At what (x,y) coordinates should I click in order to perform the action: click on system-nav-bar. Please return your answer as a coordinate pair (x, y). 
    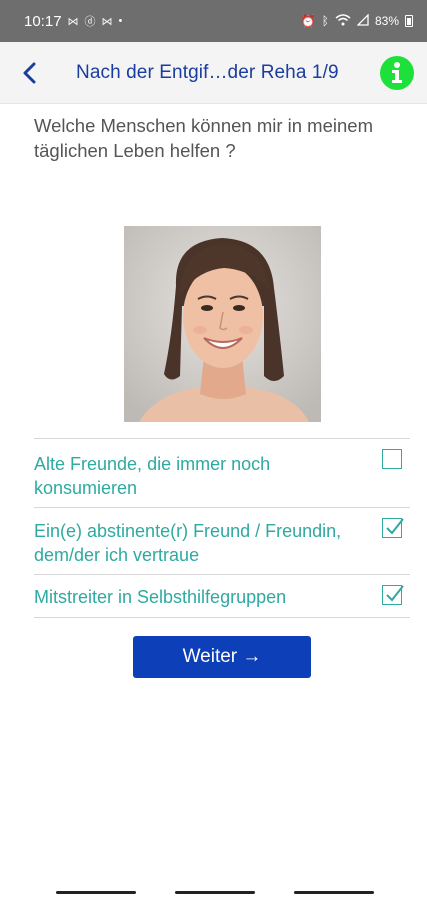
    Looking at the image, I should click on (213, 891).